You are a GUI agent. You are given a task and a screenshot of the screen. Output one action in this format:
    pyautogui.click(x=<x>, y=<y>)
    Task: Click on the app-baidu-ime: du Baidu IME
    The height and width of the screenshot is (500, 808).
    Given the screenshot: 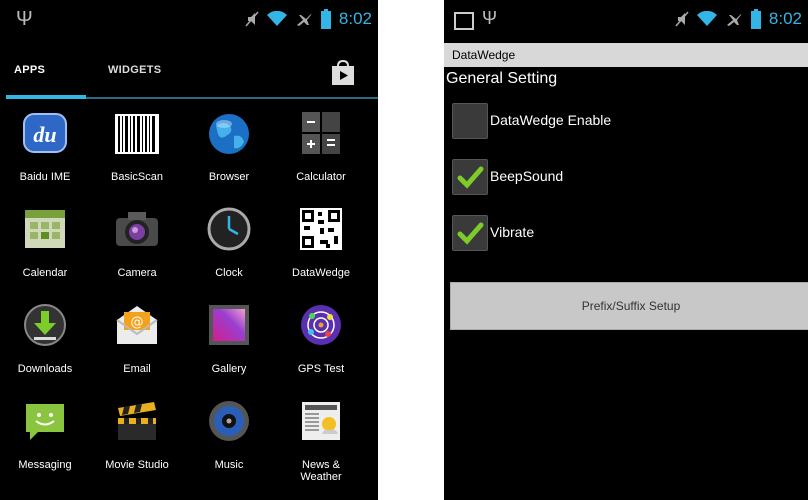 What is the action you would take?
    pyautogui.click(x=45, y=152)
    